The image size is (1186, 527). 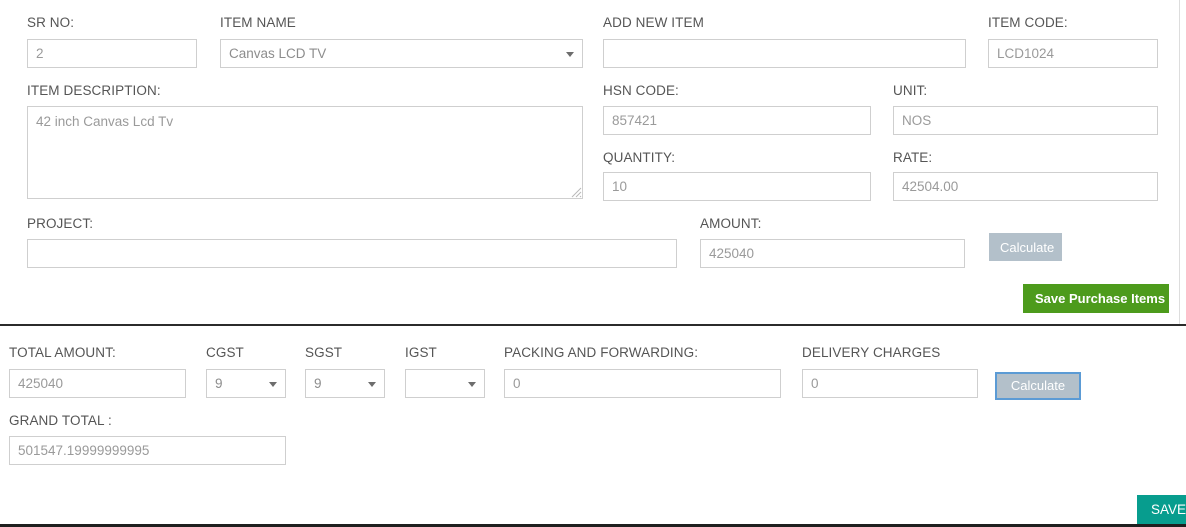 What do you see at coordinates (1025, 120) in the screenshot?
I see `unit-input: NOS` at bounding box center [1025, 120].